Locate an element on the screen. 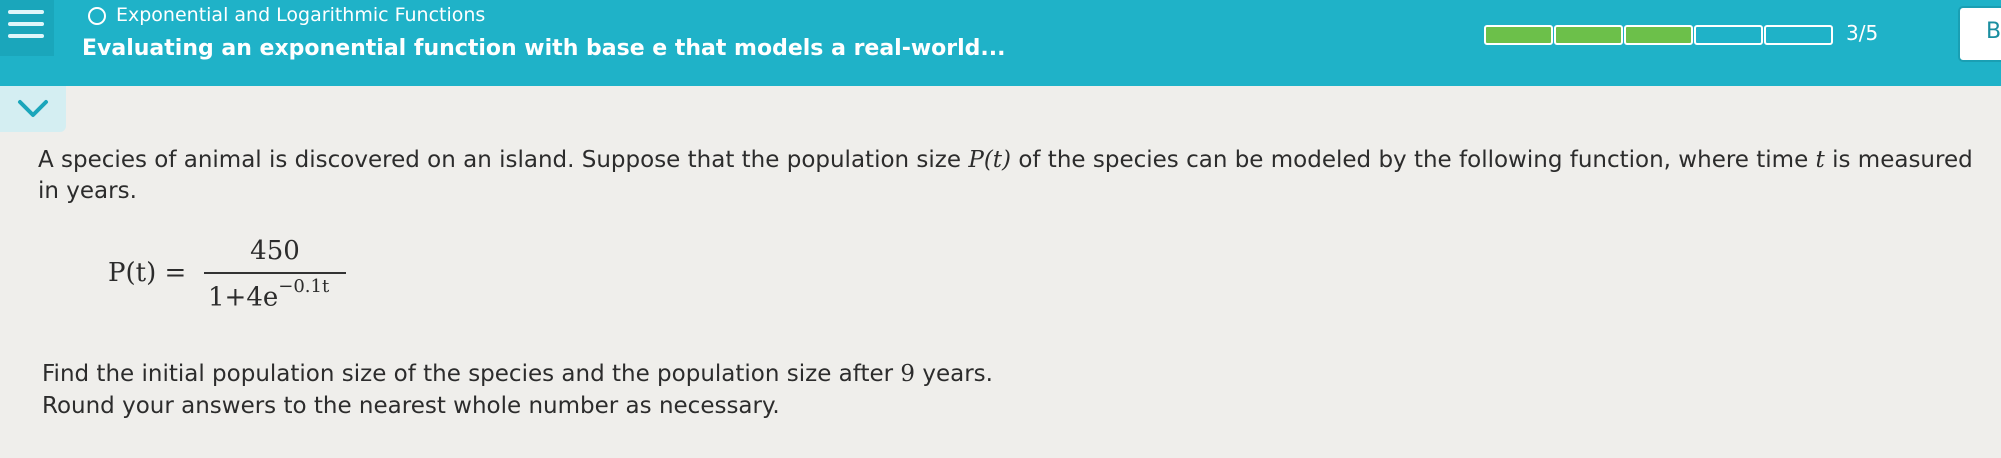 The image size is (2001, 458). collapse-button is located at coordinates (33, 109).